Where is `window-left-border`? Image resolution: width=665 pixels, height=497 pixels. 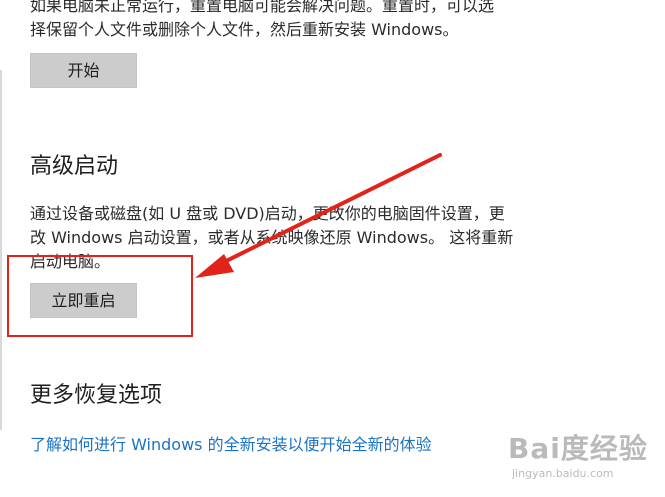 window-left-border is located at coordinates (1, 250).